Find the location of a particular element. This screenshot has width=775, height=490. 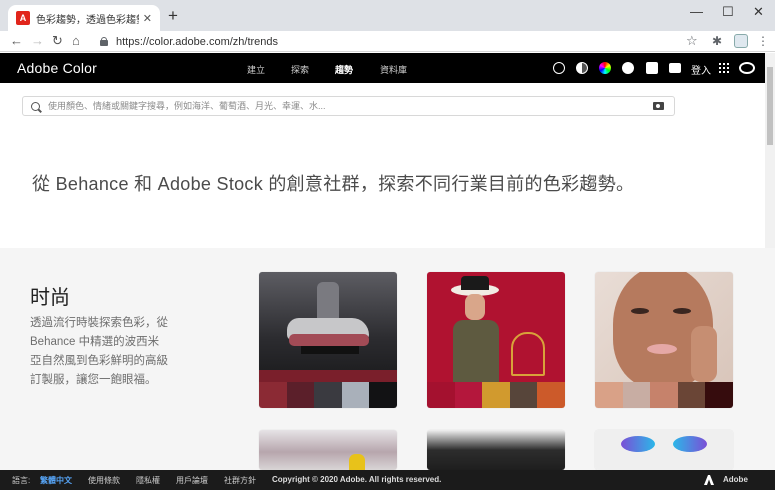

back-arrow-icon: ← is located at coordinates (16, 41).